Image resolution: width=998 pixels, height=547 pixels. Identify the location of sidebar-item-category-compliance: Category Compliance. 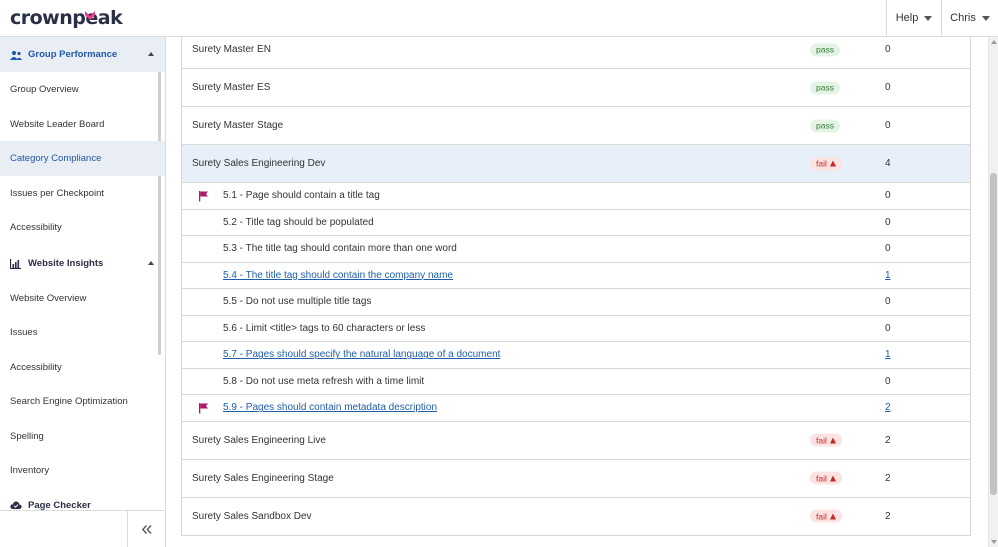
(82, 158).